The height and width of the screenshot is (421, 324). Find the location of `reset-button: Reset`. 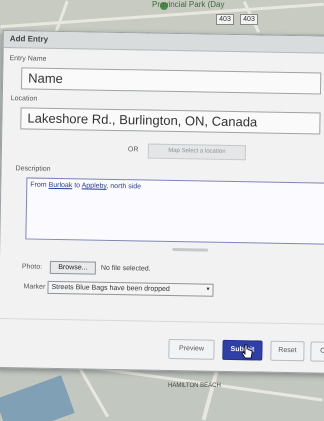

reset-button: Reset is located at coordinates (287, 351).